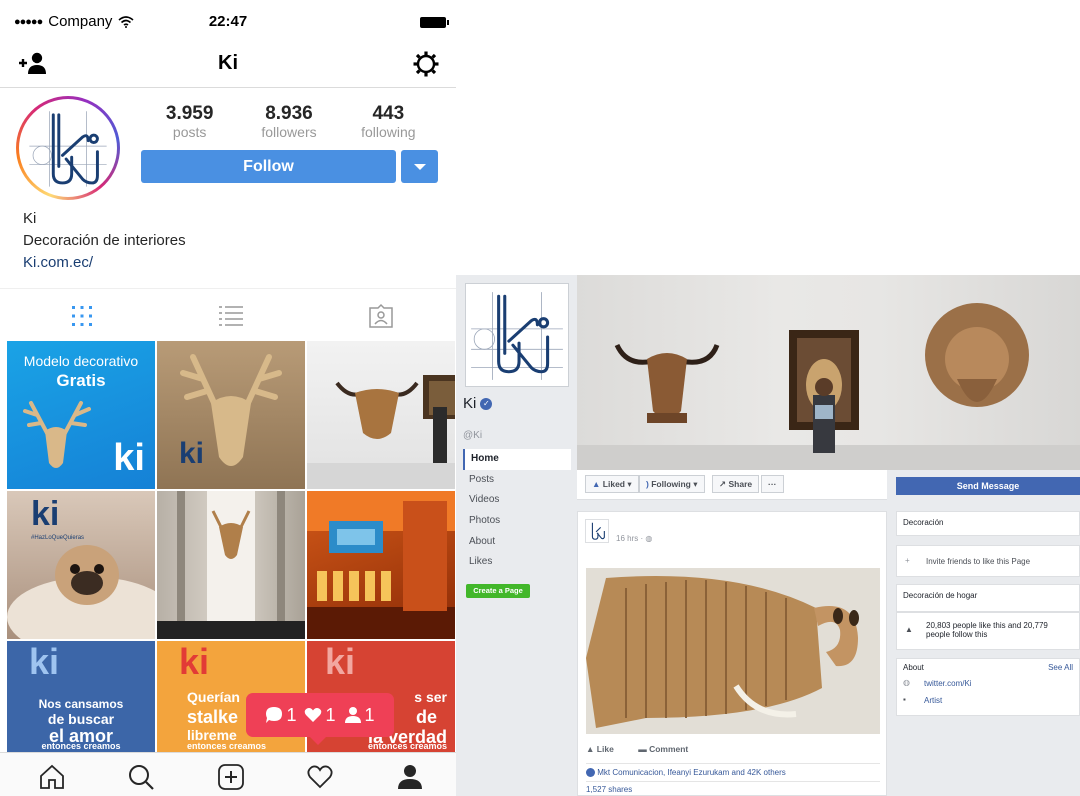  Describe the element at coordinates (381, 432) in the screenshot. I see `gallery-bull-icon` at that location.